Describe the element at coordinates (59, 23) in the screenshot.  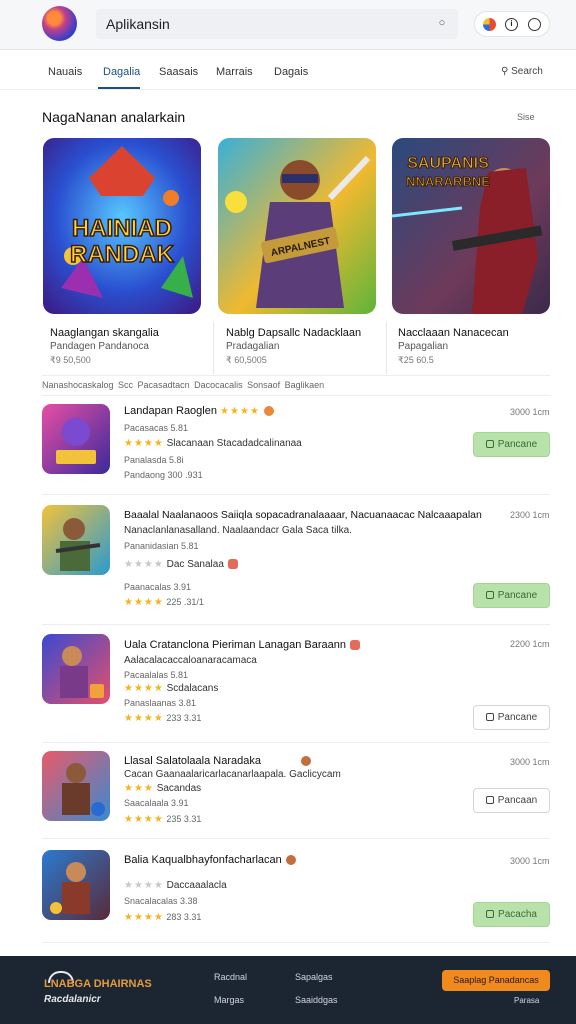
I see `app-logo` at that location.